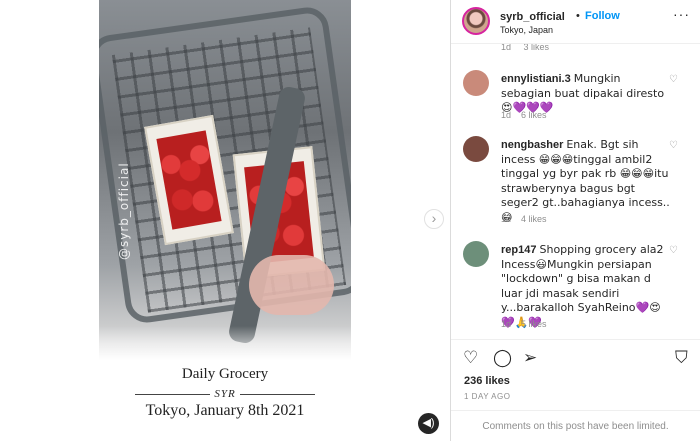 This screenshot has height=441, width=700. I want to click on comments-limited-notice: Comments on this post have been limited., so click(575, 425).